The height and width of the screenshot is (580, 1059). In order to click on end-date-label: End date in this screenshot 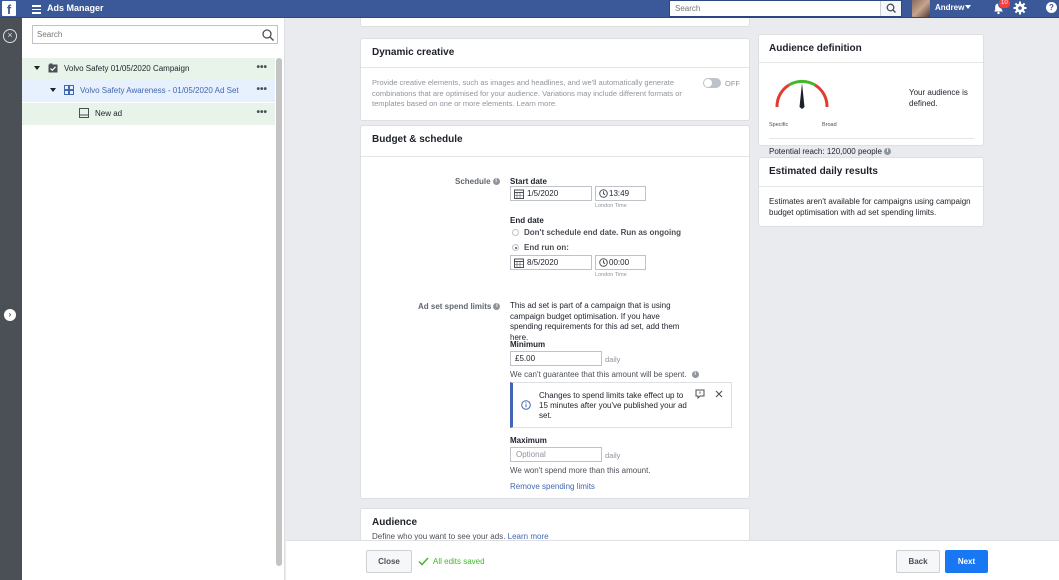, I will do `click(527, 220)`.